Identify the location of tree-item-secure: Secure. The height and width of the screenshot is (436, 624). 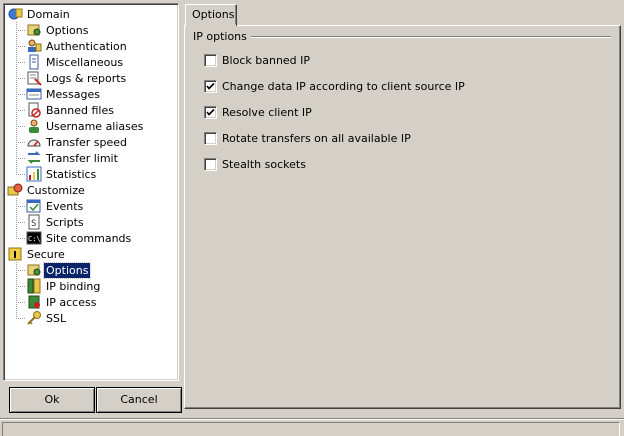
(37, 254).